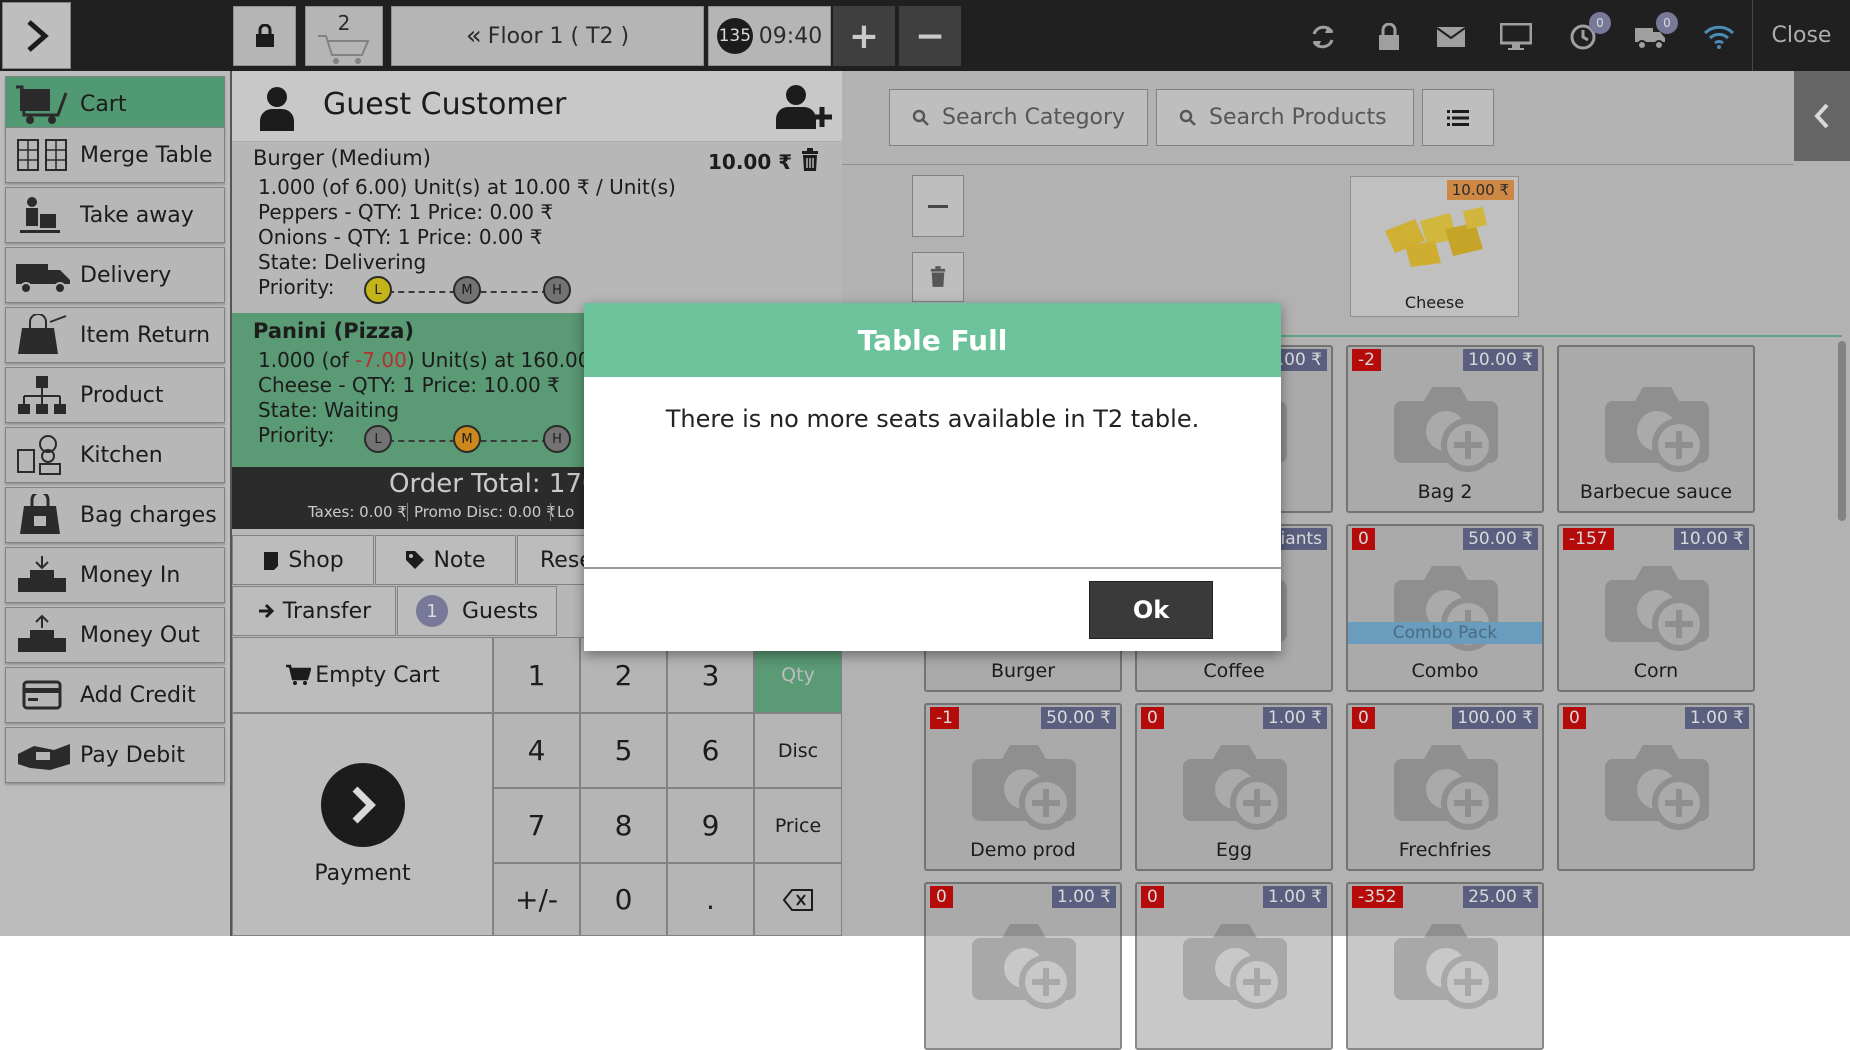  Describe the element at coordinates (932, 568) in the screenshot. I see `dialog-footer-divider` at that location.